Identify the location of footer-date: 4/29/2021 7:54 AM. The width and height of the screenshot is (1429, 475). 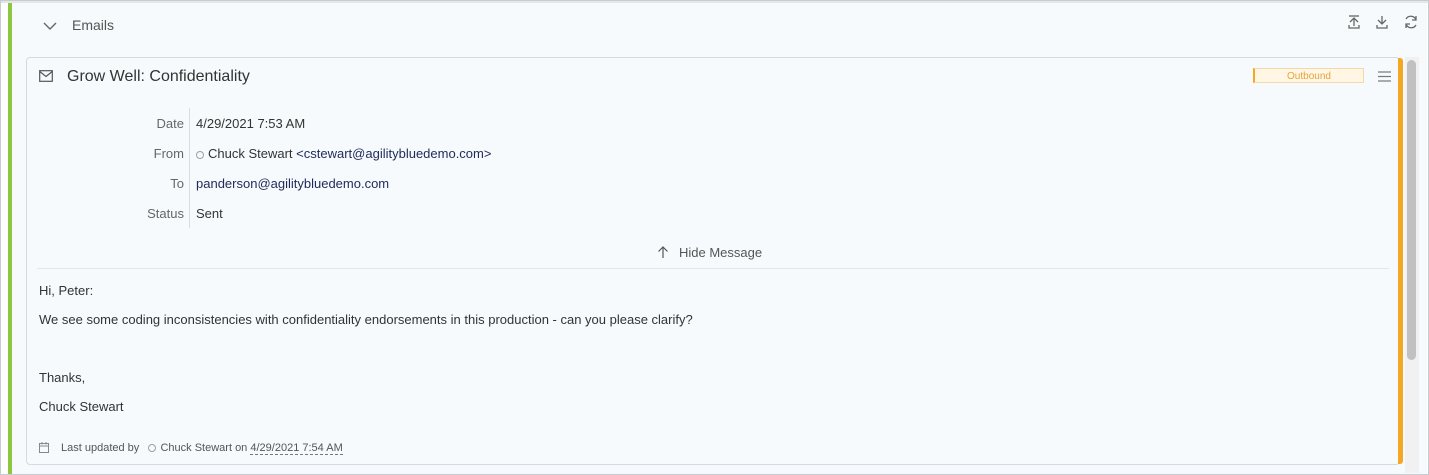
(296, 448).